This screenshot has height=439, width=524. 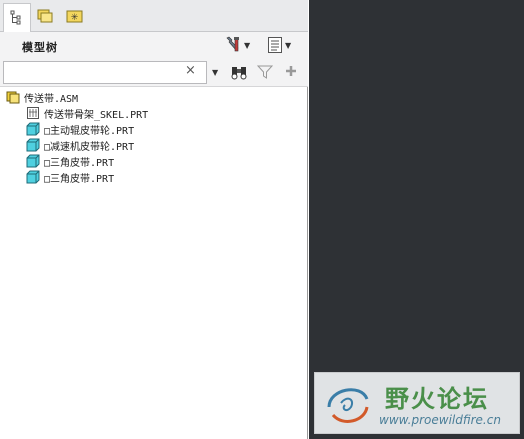 I want to click on filter-icon, so click(x=265, y=72).